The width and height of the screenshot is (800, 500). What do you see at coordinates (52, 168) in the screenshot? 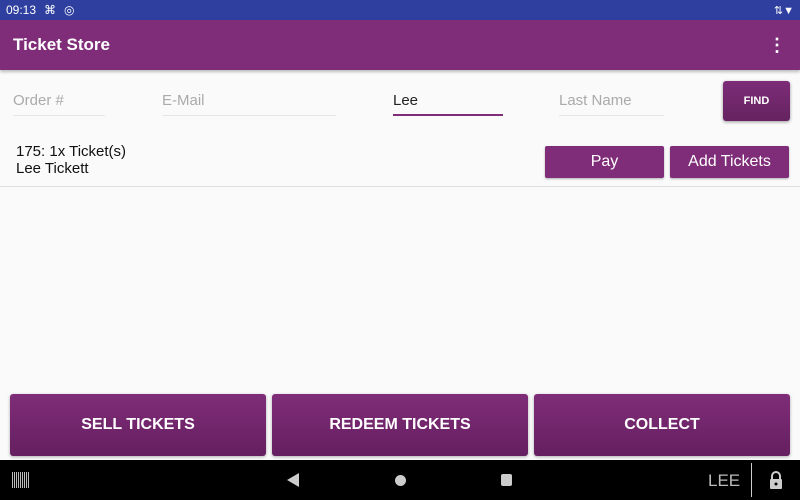
I see `customer-name: Lee Tickett` at bounding box center [52, 168].